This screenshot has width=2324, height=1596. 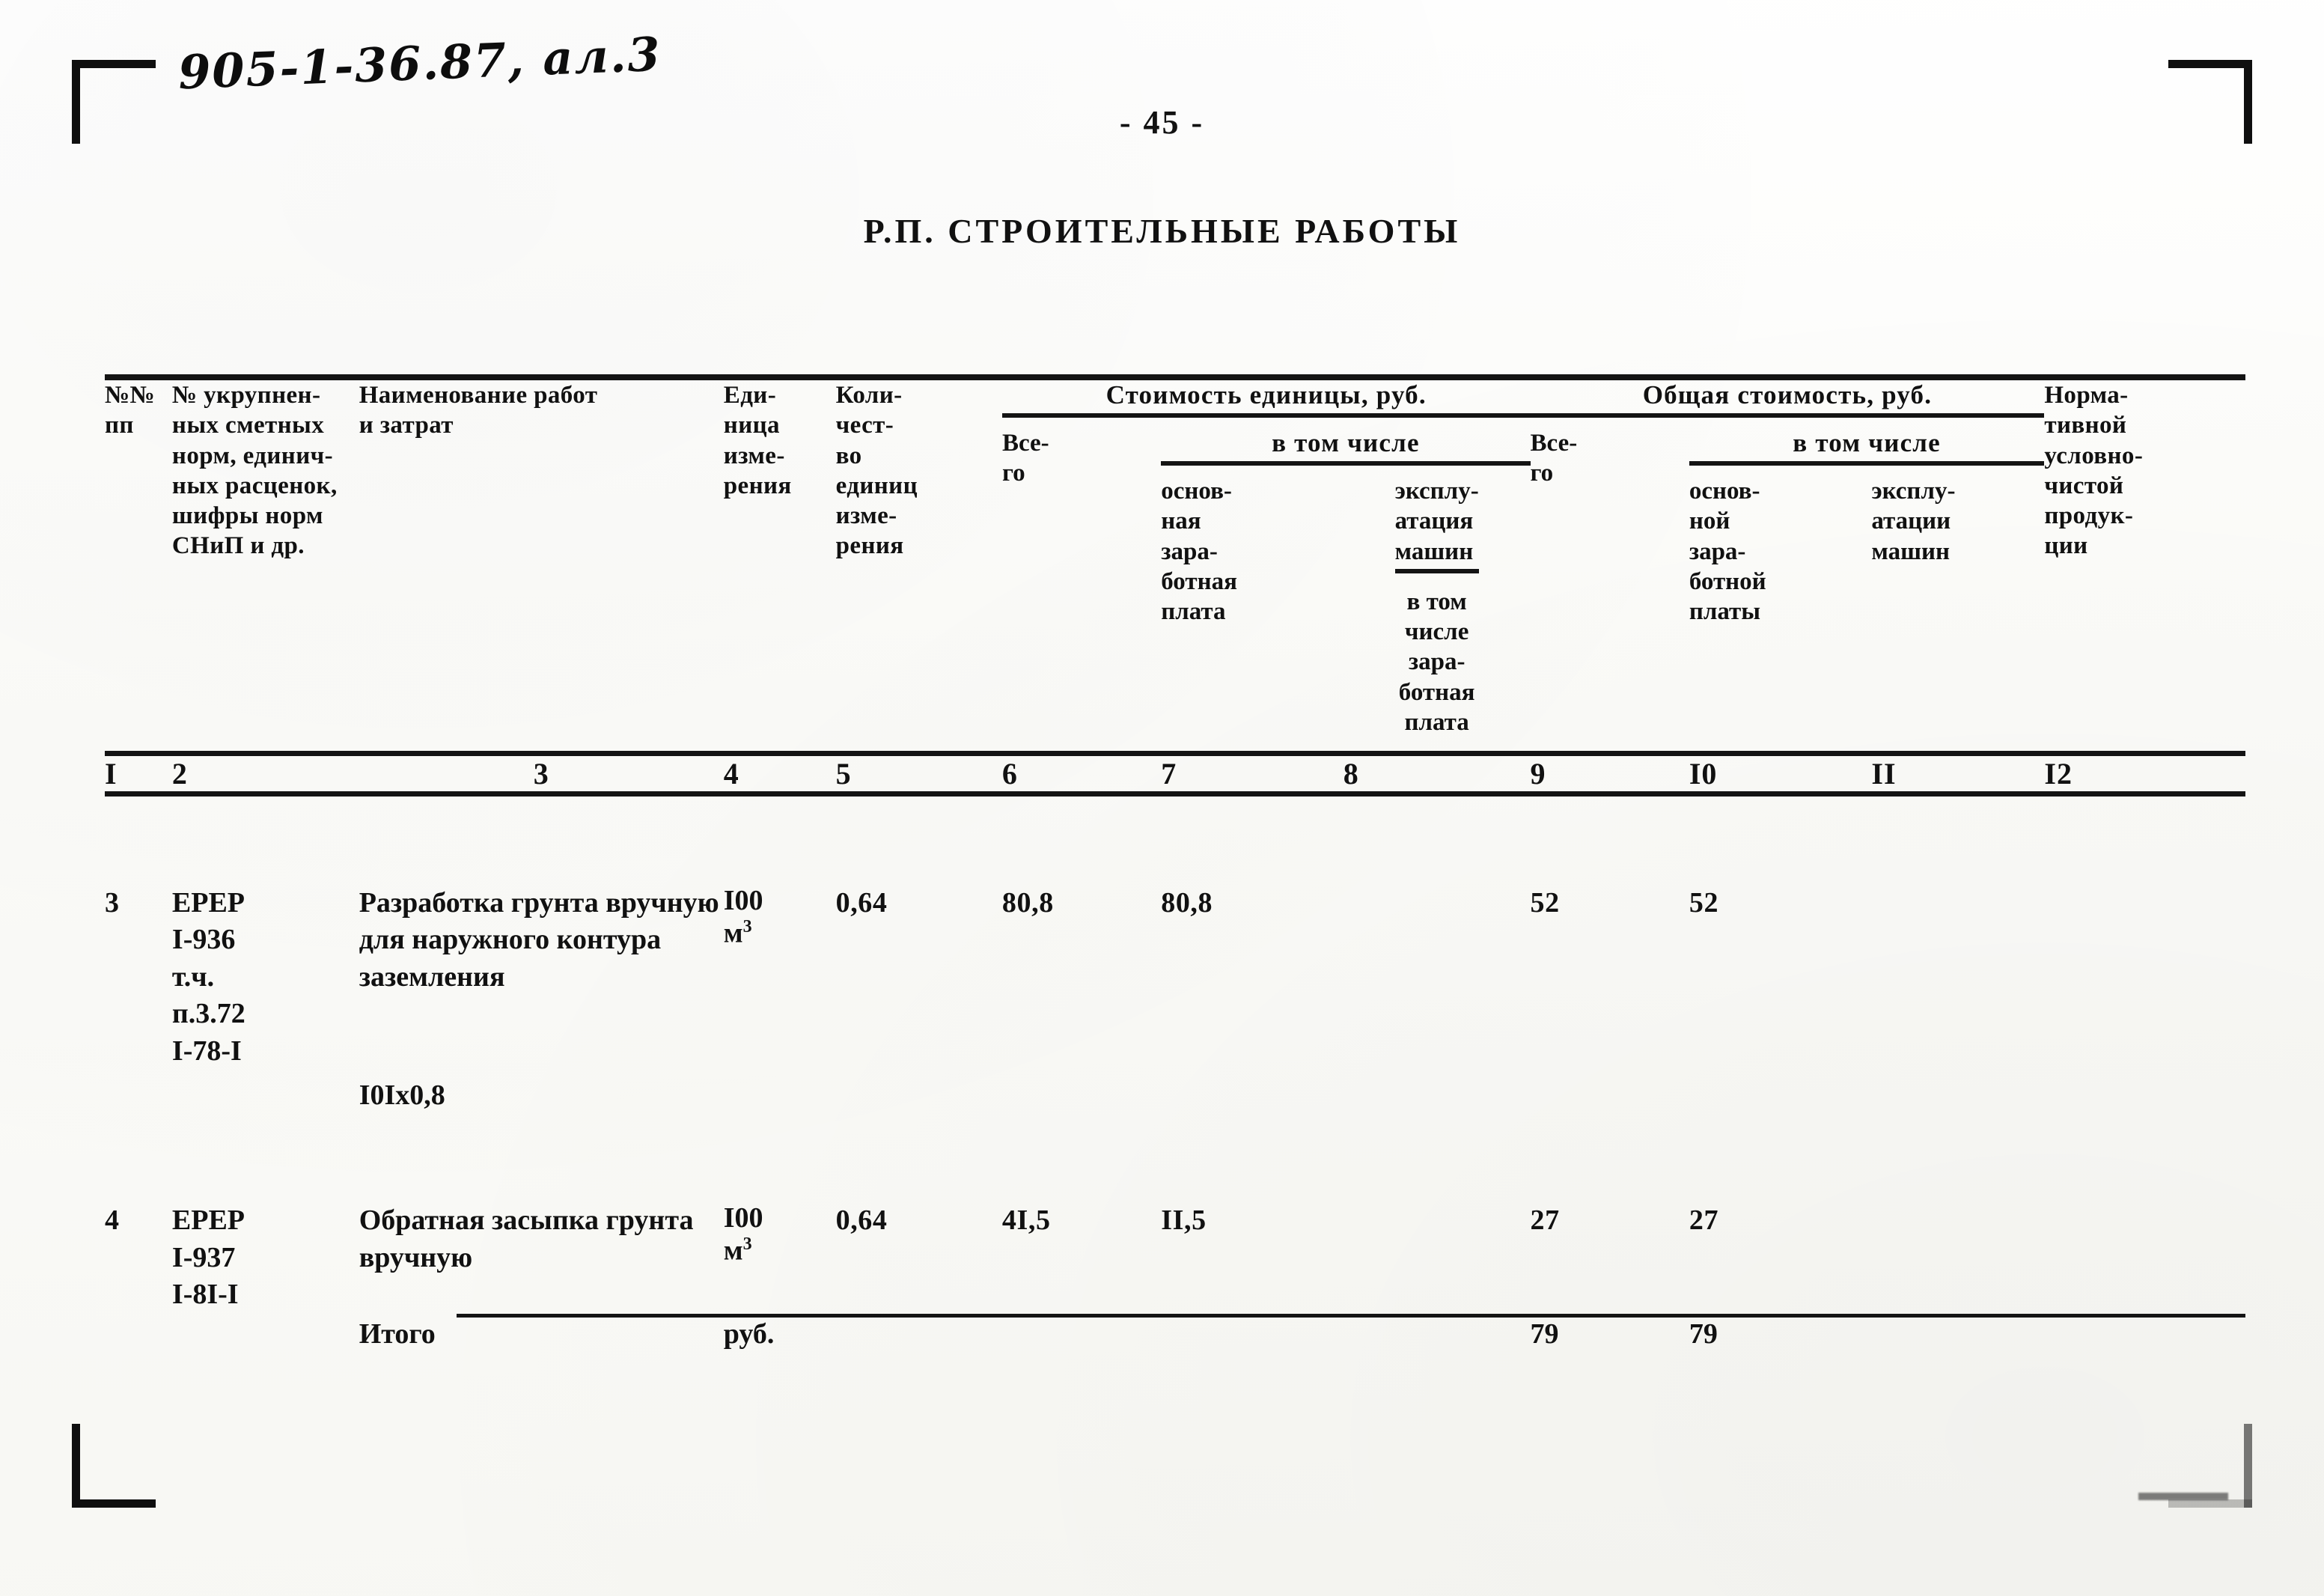 What do you see at coordinates (1351, 774) in the screenshot?
I see `column-number-8: 8` at bounding box center [1351, 774].